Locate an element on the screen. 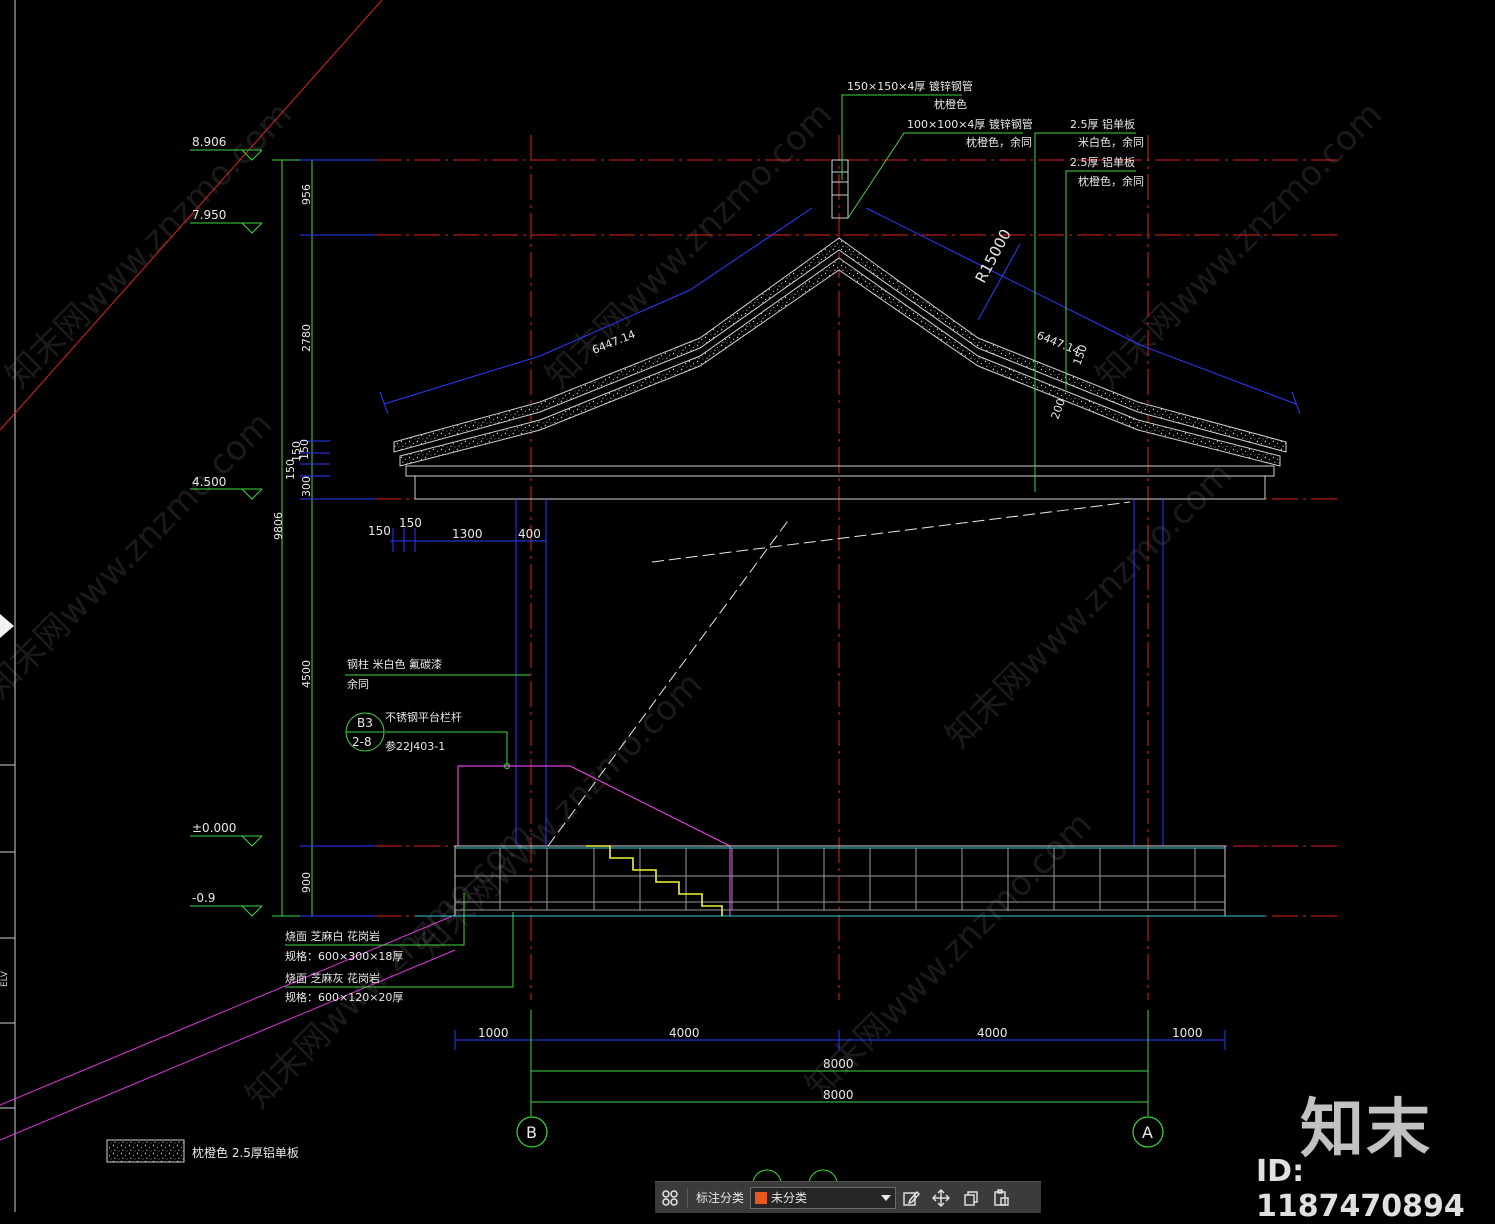 This screenshot has width=1495, height=1224. elevation-markers is located at coordinates (226, 533).